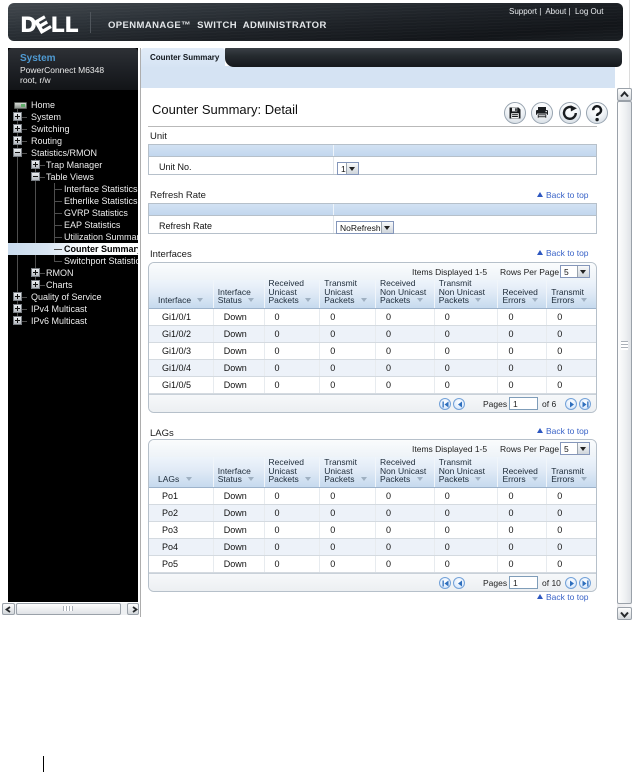 Image resolution: width=641 pixels, height=773 pixels. Describe the element at coordinates (66, 24) in the screenshot. I see `svg-text: LL` at that location.